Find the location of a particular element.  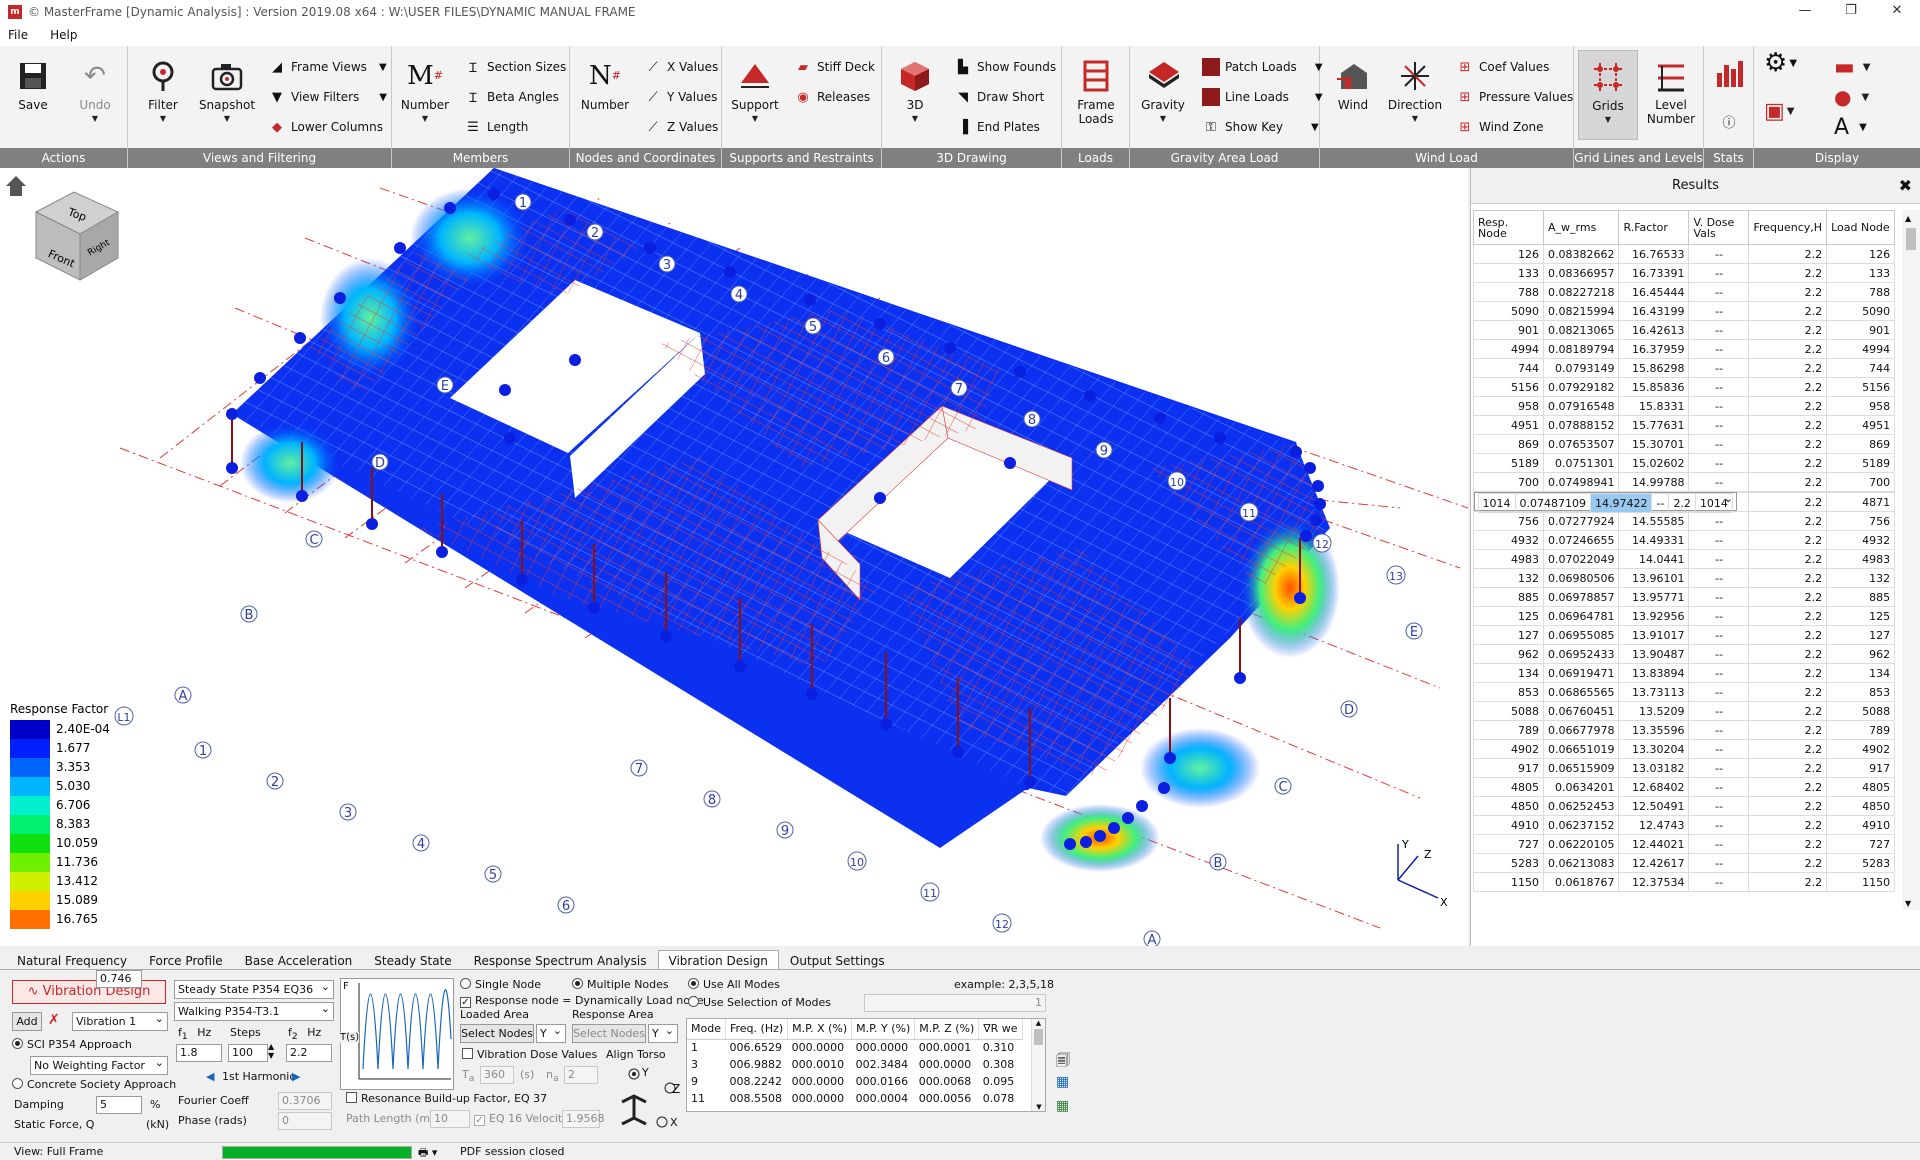

table-row: 756 0.07277924 14.55585 -- 2.2 756 is located at coordinates (1684, 521).